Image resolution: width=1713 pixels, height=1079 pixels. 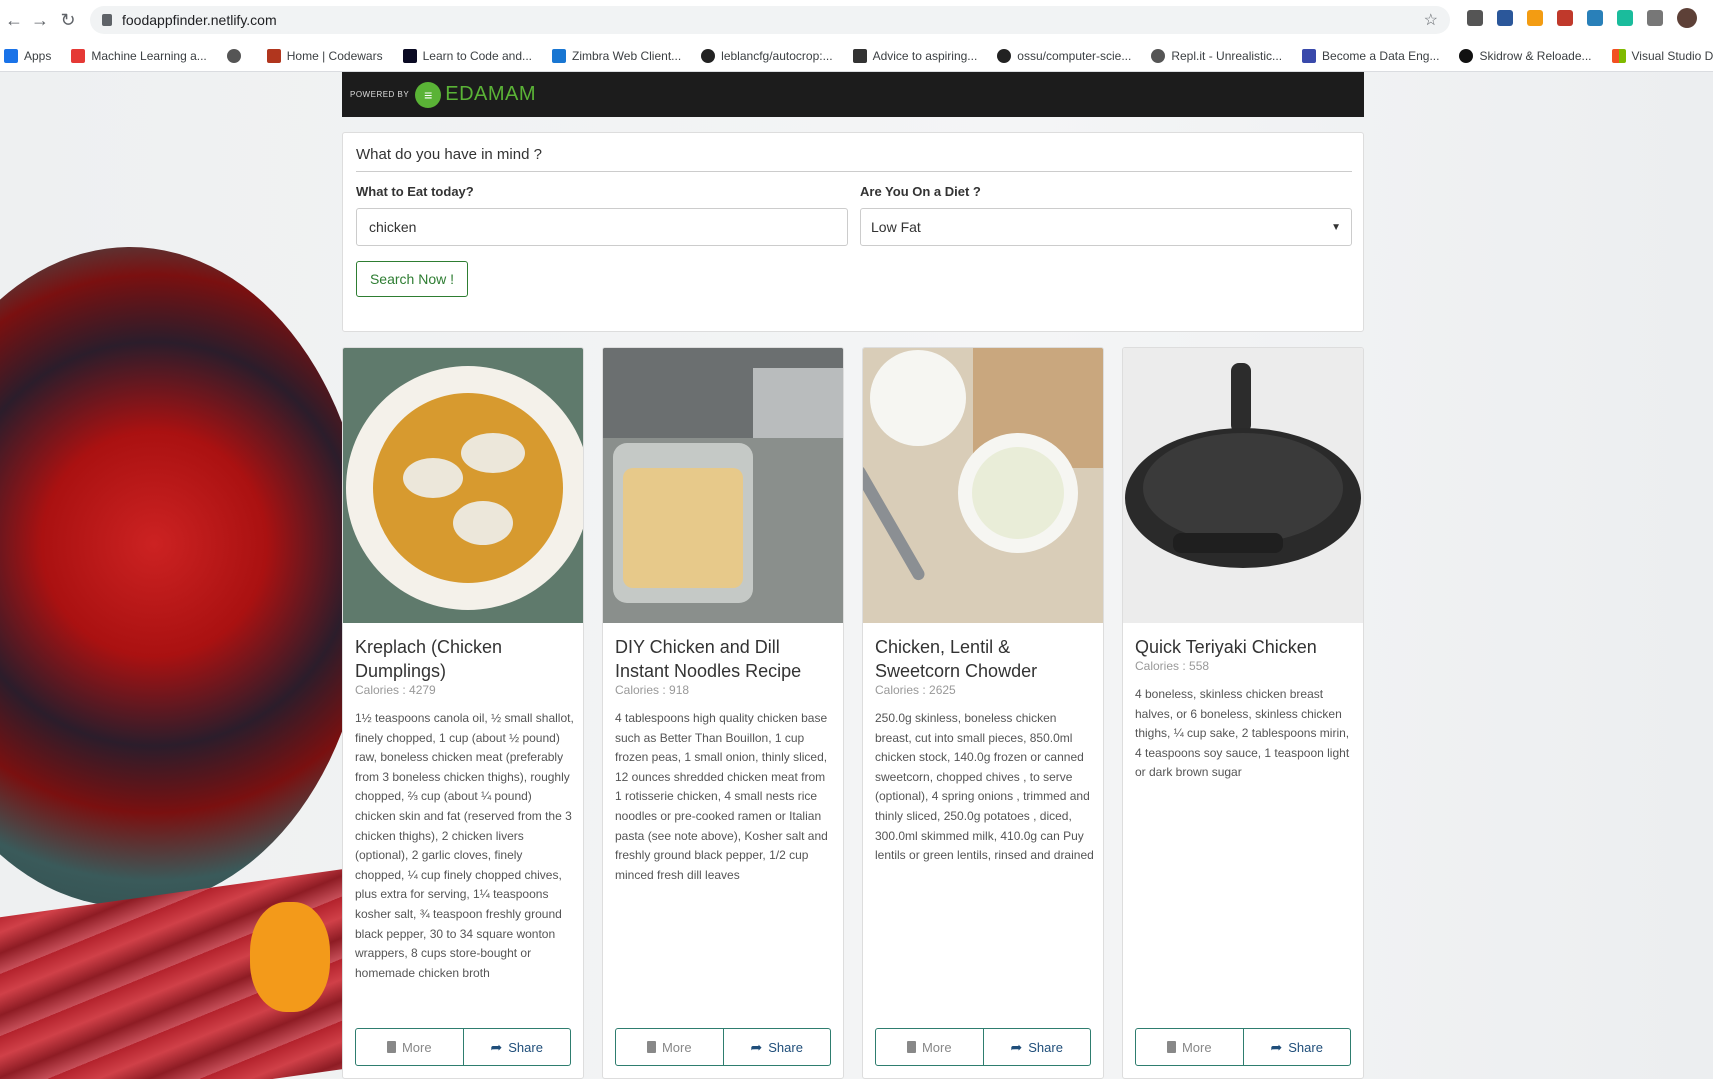 What do you see at coordinates (1309, 55) in the screenshot?
I see `chart-icon` at bounding box center [1309, 55].